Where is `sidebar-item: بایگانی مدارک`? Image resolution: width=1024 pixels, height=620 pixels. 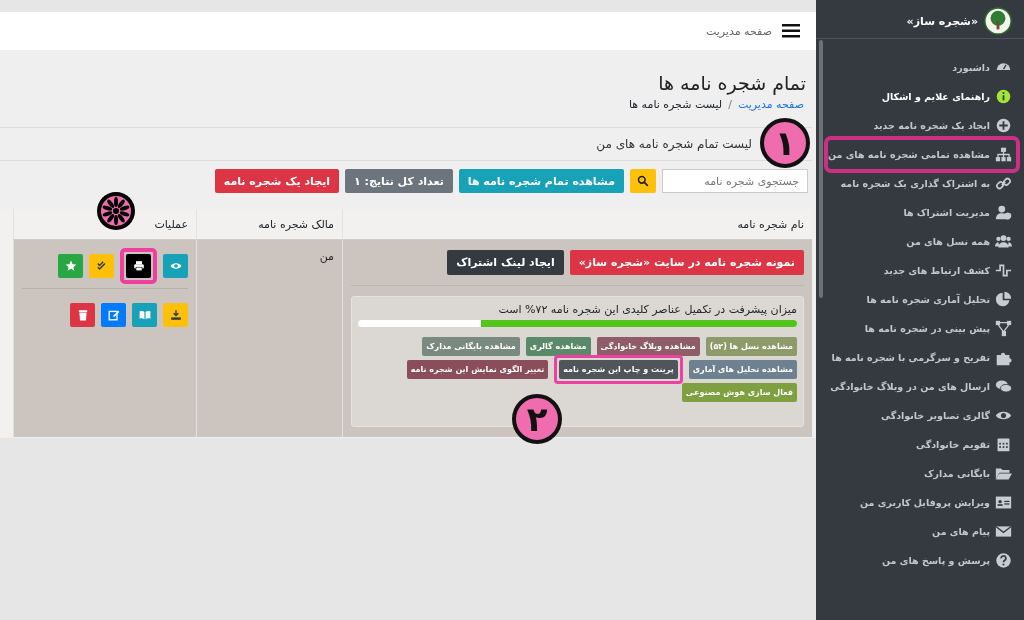 sidebar-item: بایگانی مدارک is located at coordinates (922, 473).